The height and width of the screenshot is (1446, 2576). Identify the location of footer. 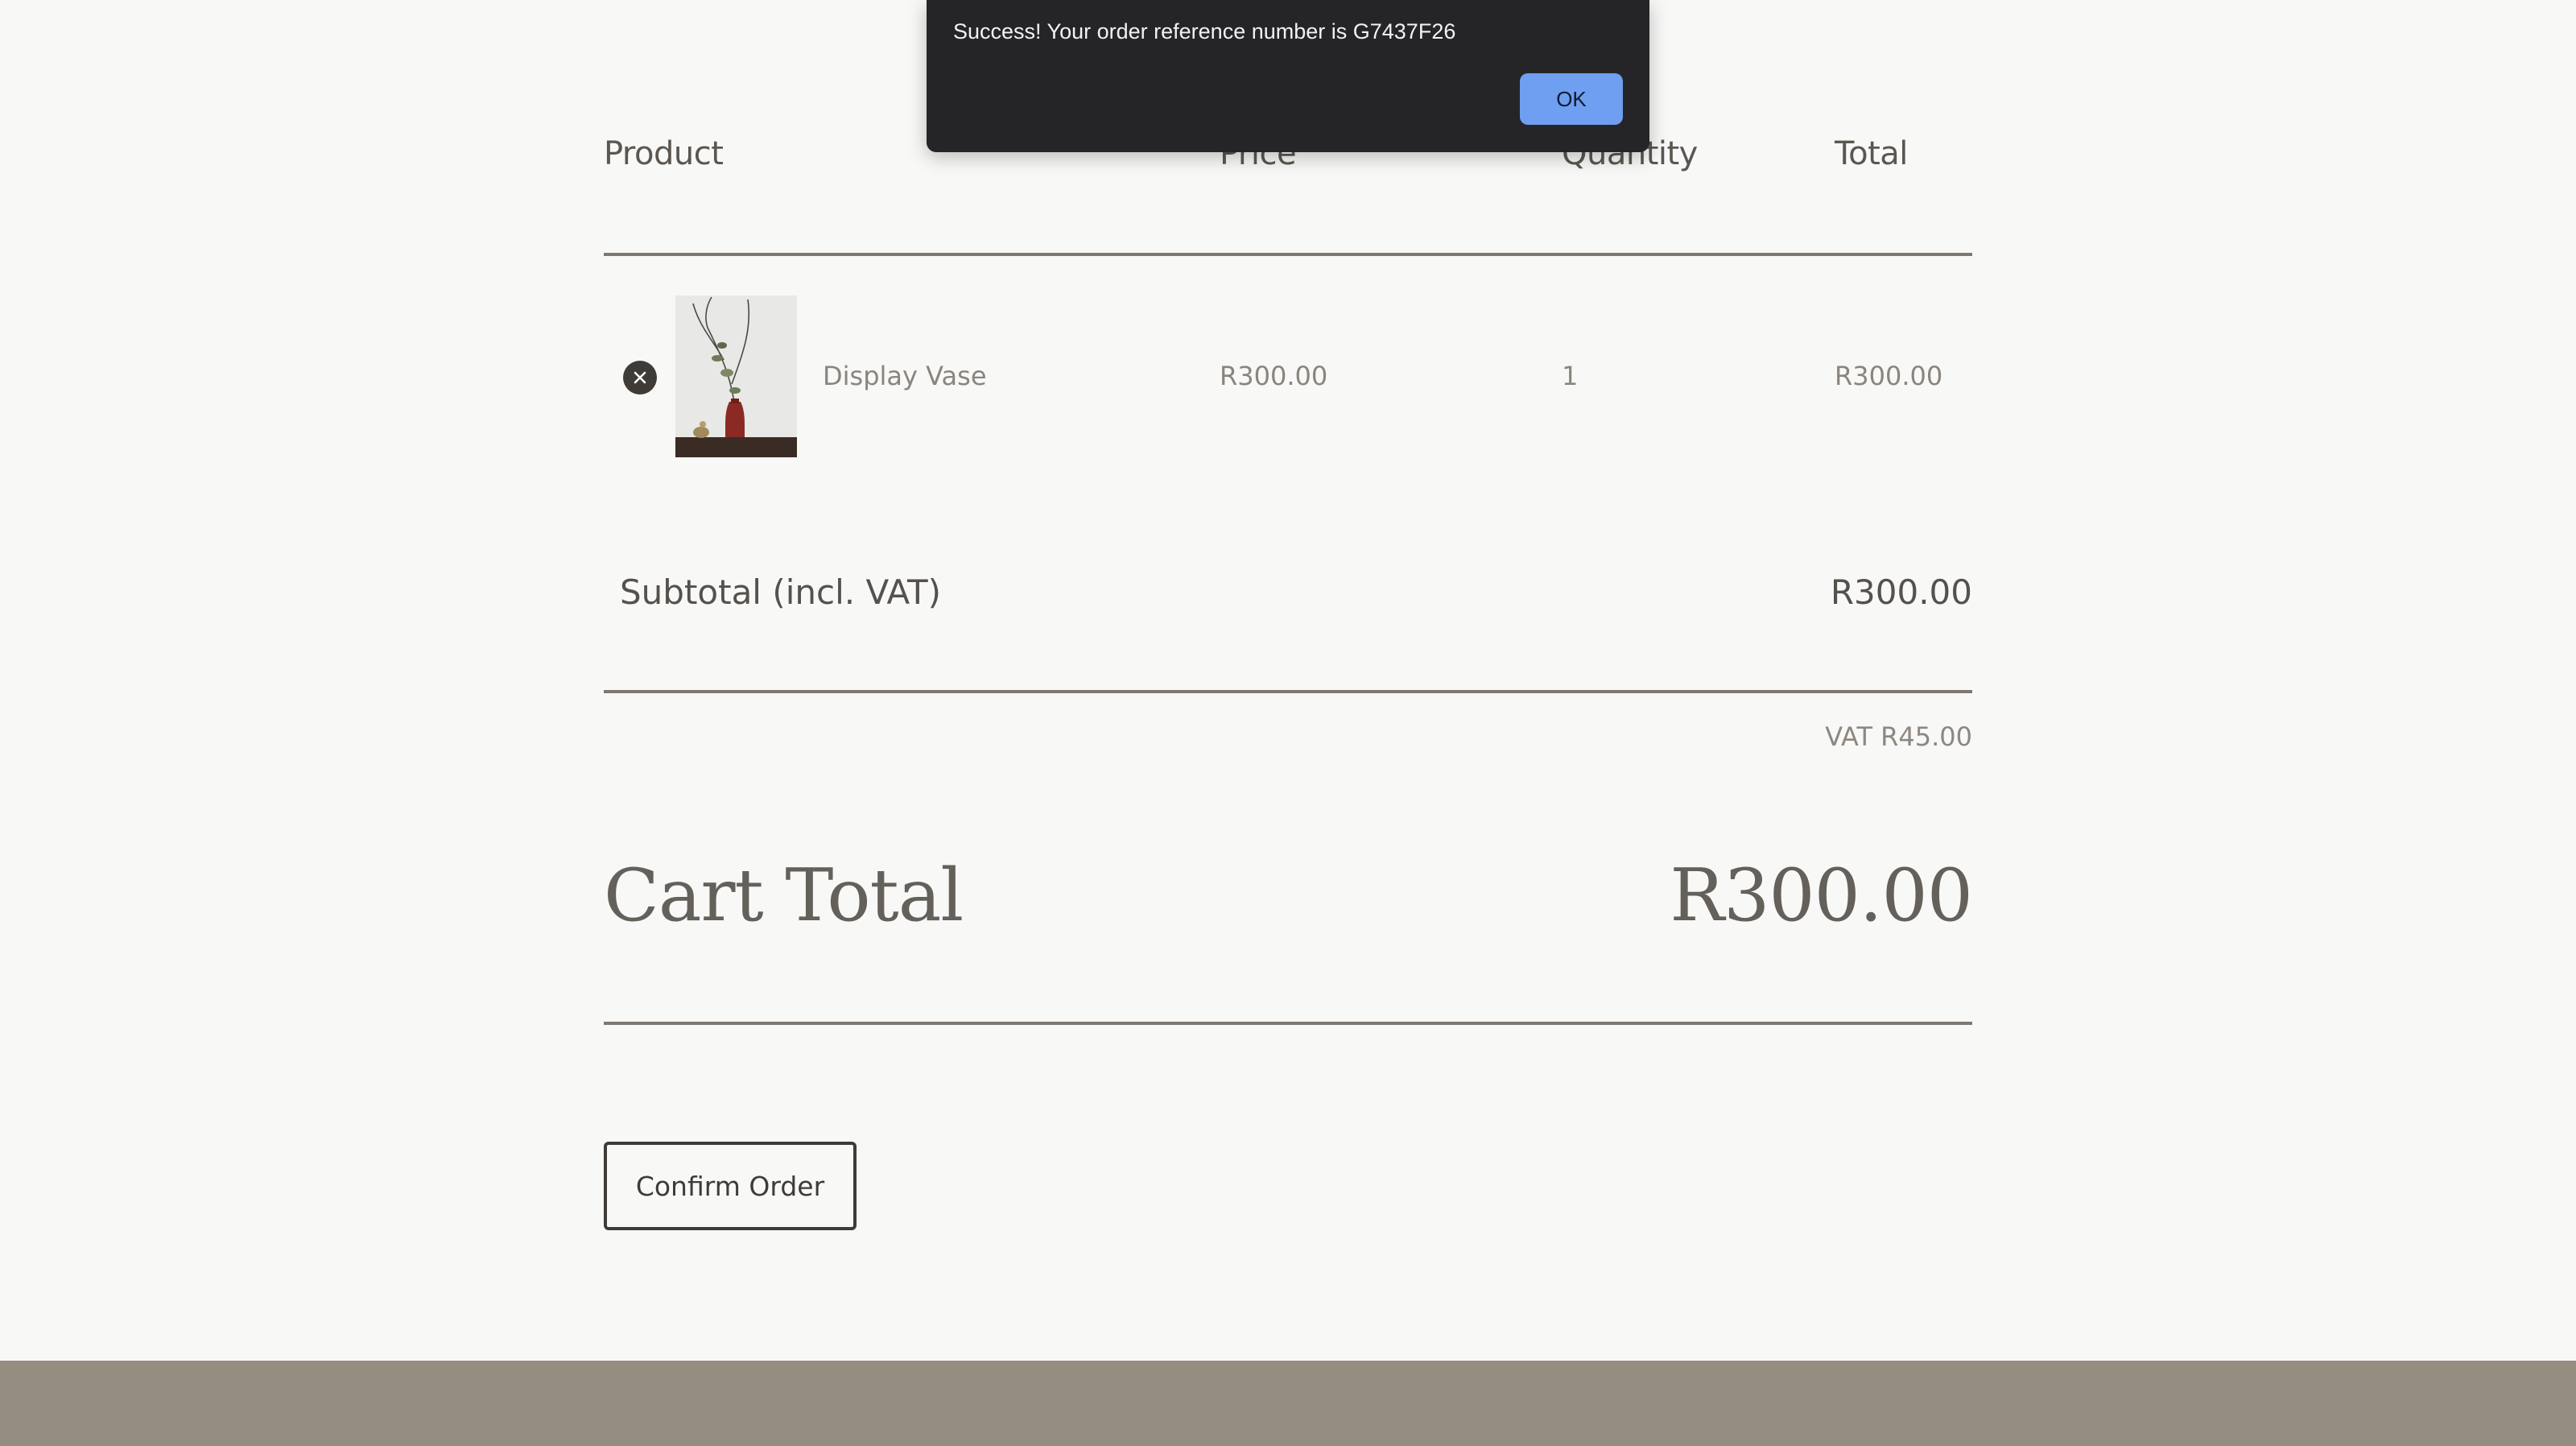
(1288, 1403).